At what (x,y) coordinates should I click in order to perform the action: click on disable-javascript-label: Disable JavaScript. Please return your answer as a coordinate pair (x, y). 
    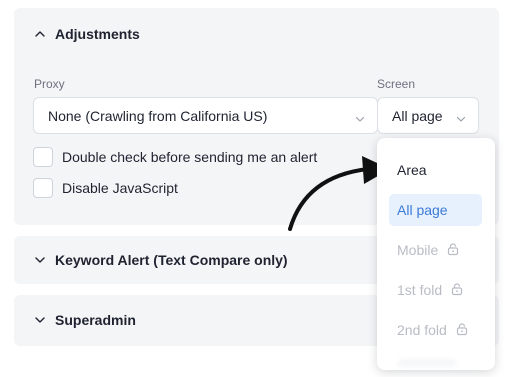
    Looking at the image, I should click on (120, 188).